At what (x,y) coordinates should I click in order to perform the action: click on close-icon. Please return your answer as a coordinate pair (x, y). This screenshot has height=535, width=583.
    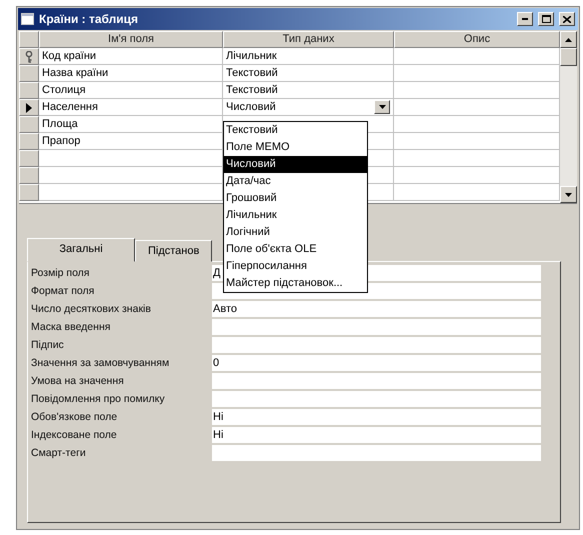
    Looking at the image, I should click on (567, 19).